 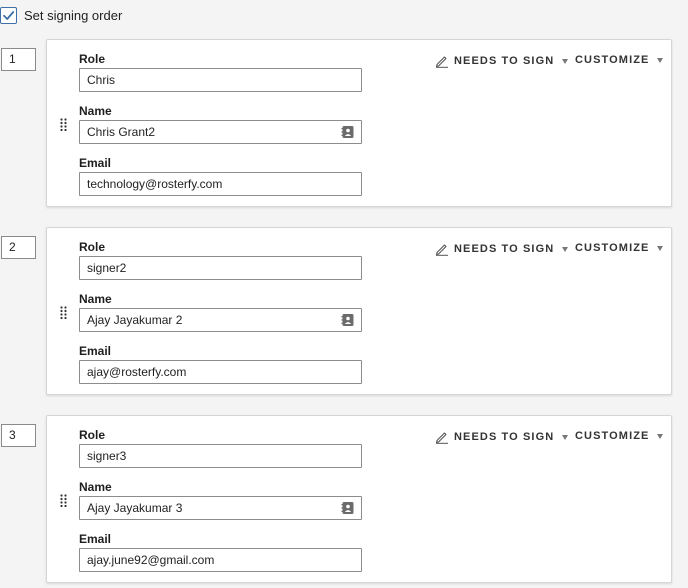 I want to click on name-value: Chris Grant2, so click(x=121, y=132).